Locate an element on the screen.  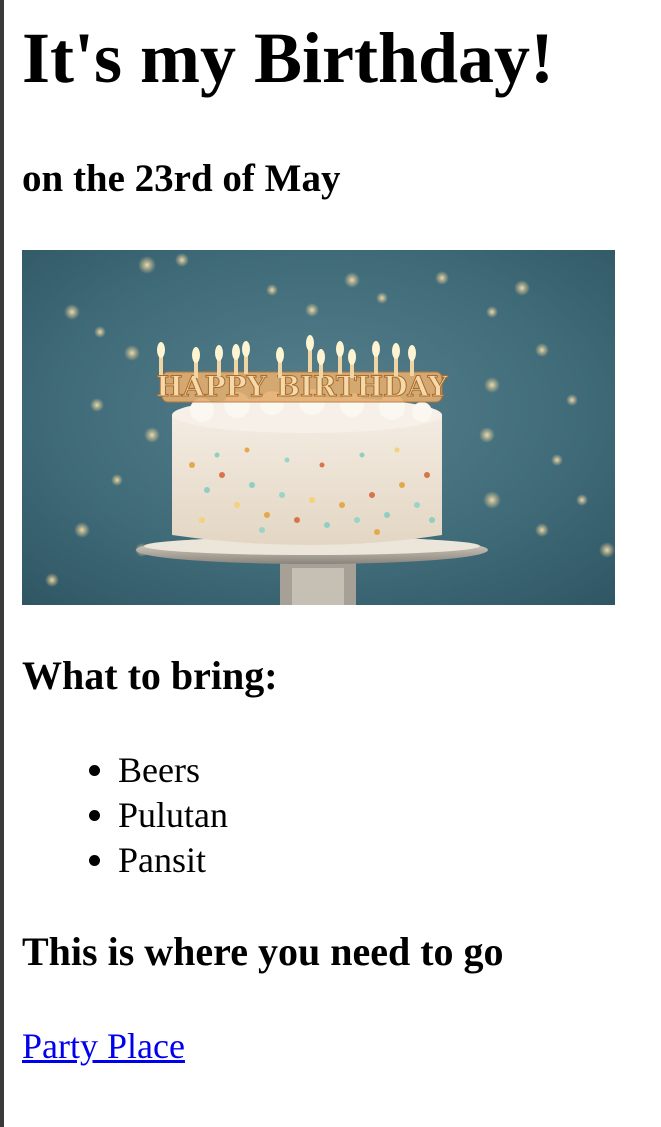
page-title: It's my Birthday! is located at coordinates (288, 58).